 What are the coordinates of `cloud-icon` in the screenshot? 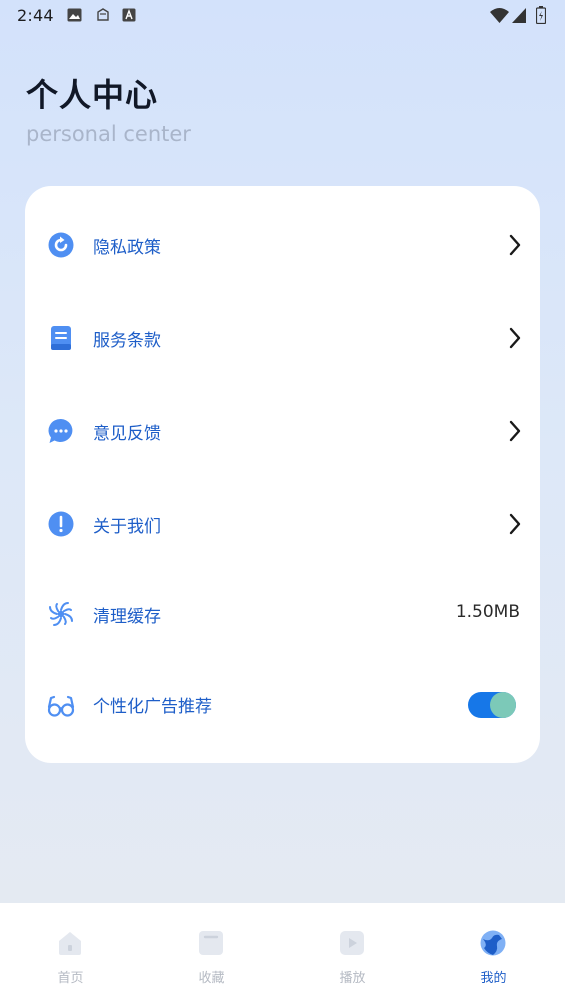 It's located at (103, 14).